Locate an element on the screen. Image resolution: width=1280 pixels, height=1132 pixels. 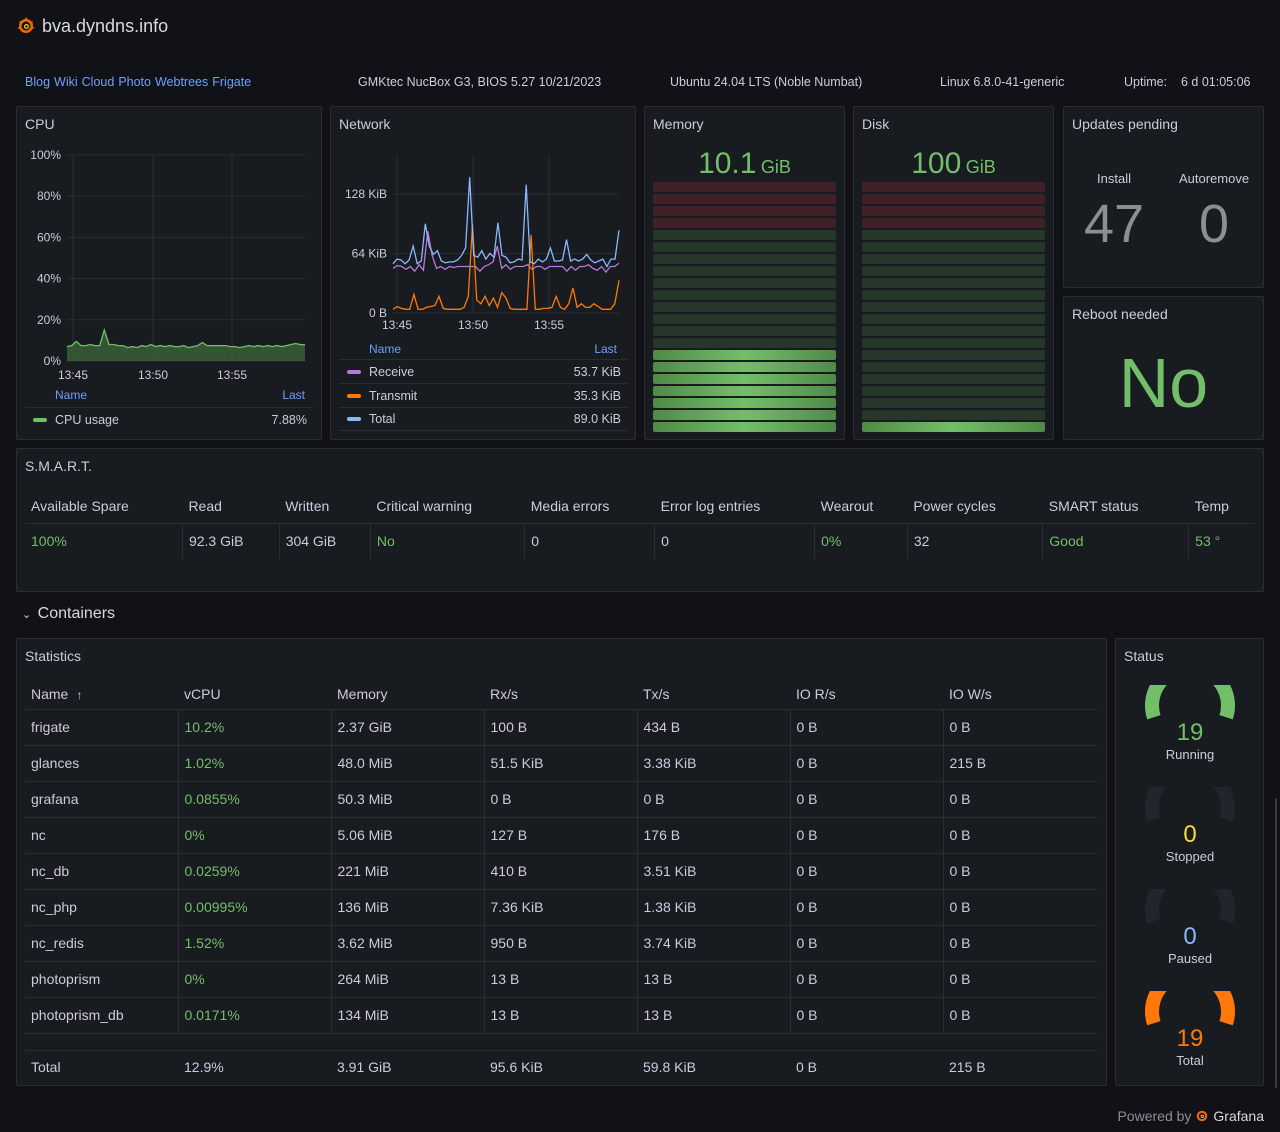
containers-row-toggle: ⌄ Containers is located at coordinates (68, 614).